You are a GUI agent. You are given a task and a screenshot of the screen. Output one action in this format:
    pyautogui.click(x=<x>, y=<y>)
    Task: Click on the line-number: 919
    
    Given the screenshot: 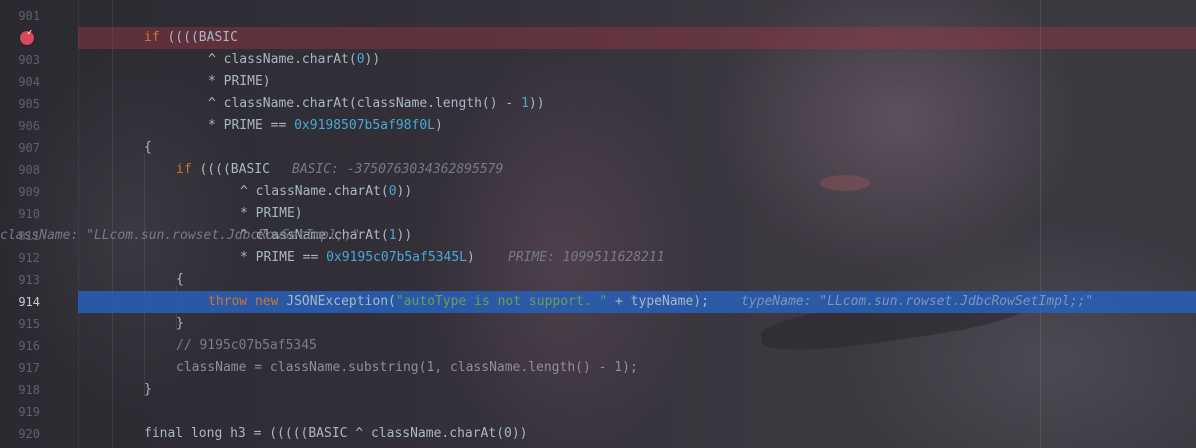 What is the action you would take?
    pyautogui.click(x=20, y=412)
    